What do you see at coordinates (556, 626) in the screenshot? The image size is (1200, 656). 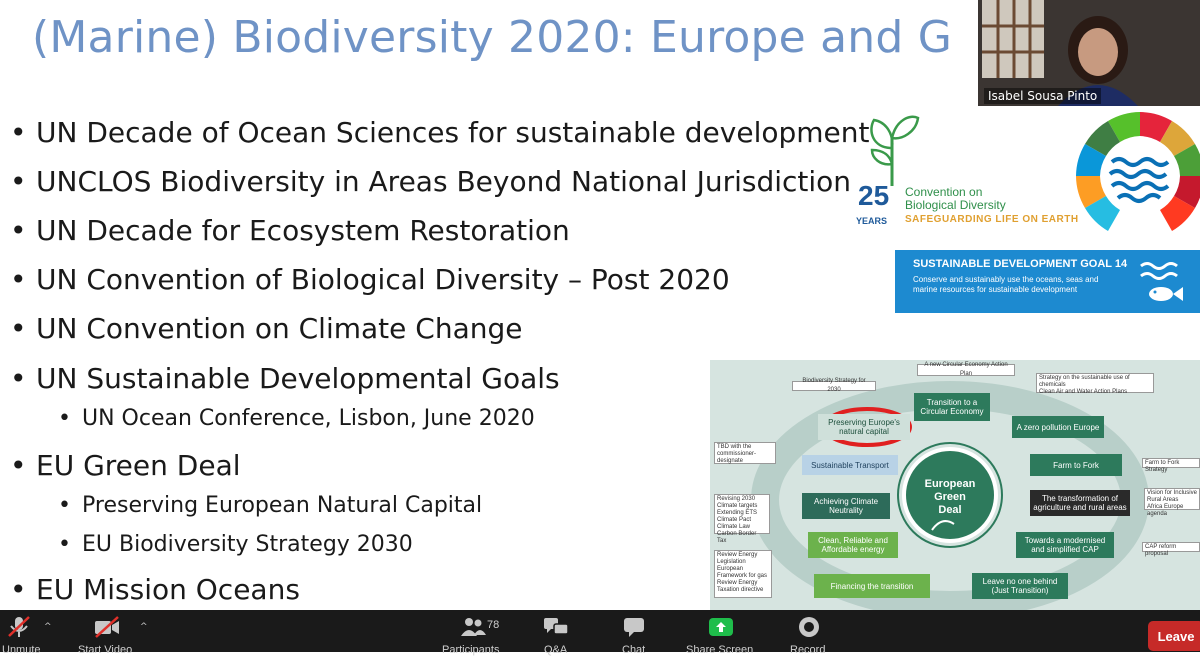 I see `qa-icon` at bounding box center [556, 626].